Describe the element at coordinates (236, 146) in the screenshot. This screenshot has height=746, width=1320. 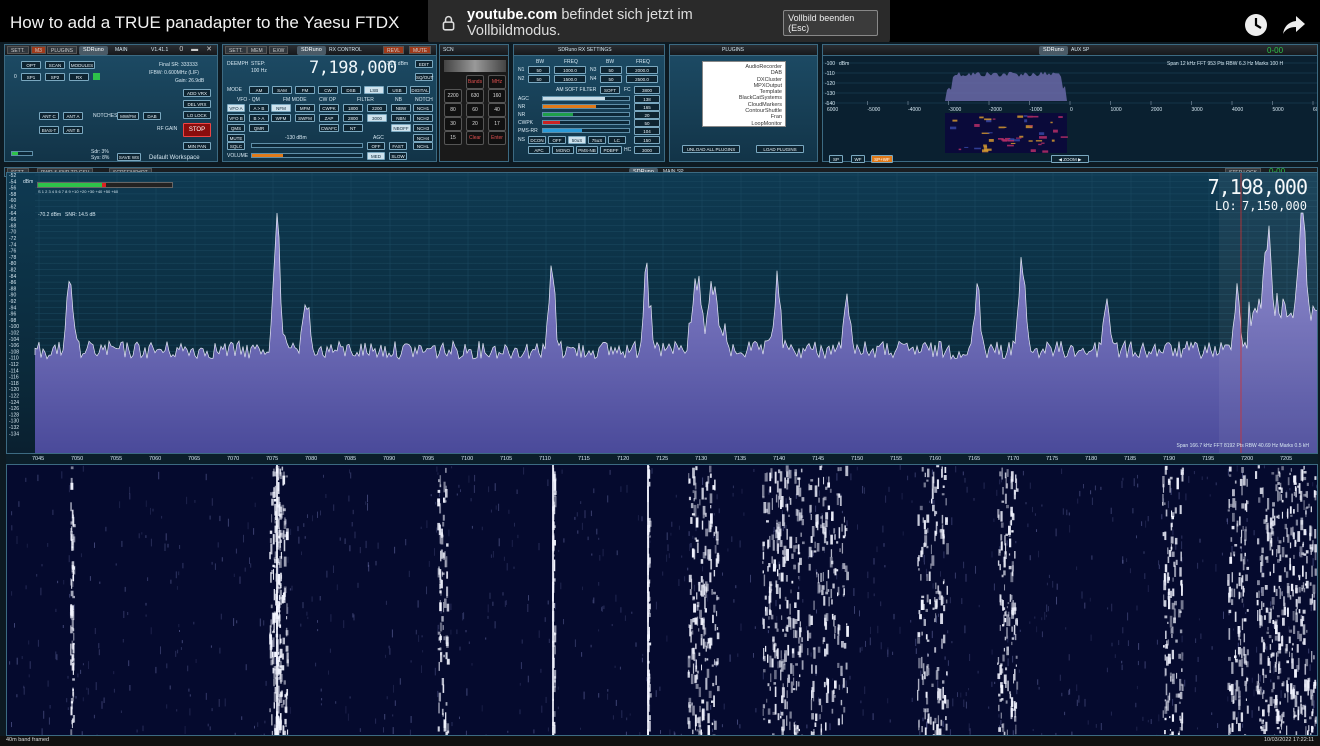
I see `sqlc-button: SQLC` at that location.